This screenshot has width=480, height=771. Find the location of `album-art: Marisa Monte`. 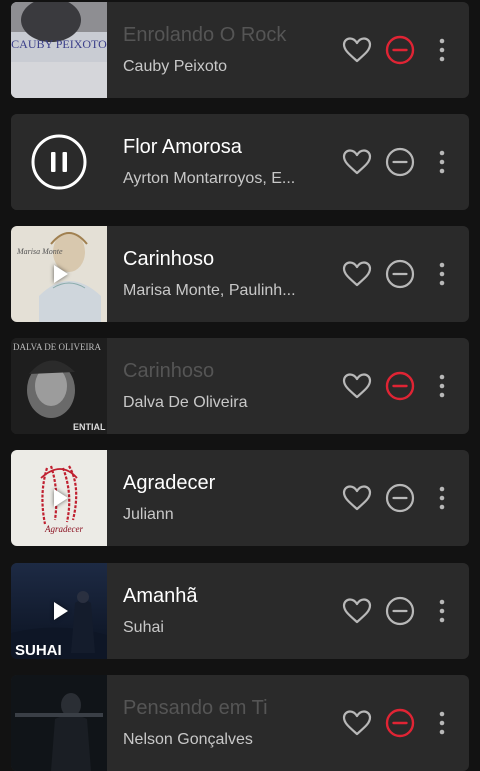

album-art: Marisa Monte is located at coordinates (59, 274).